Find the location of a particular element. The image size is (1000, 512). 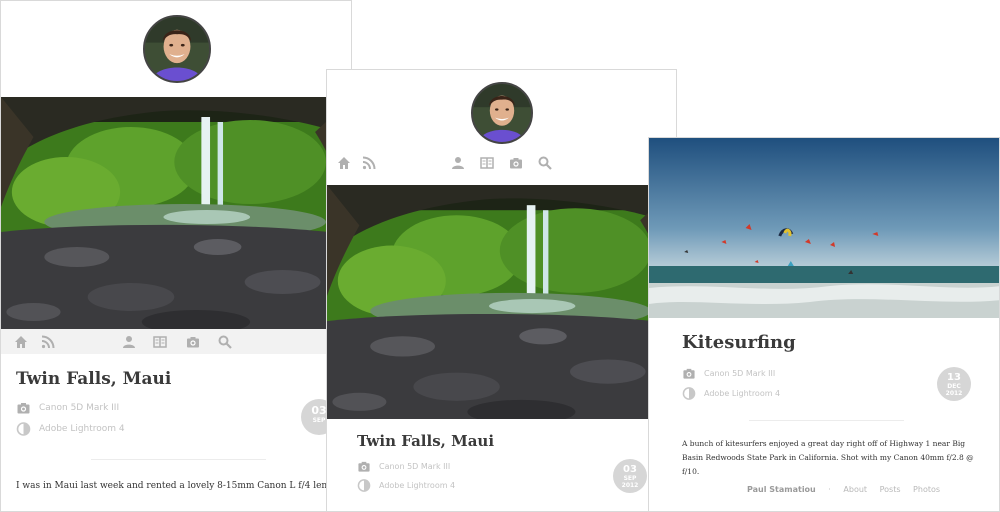

site-footer: Paul Stamatiou · About Posts Photos is located at coordinates (848, 489).